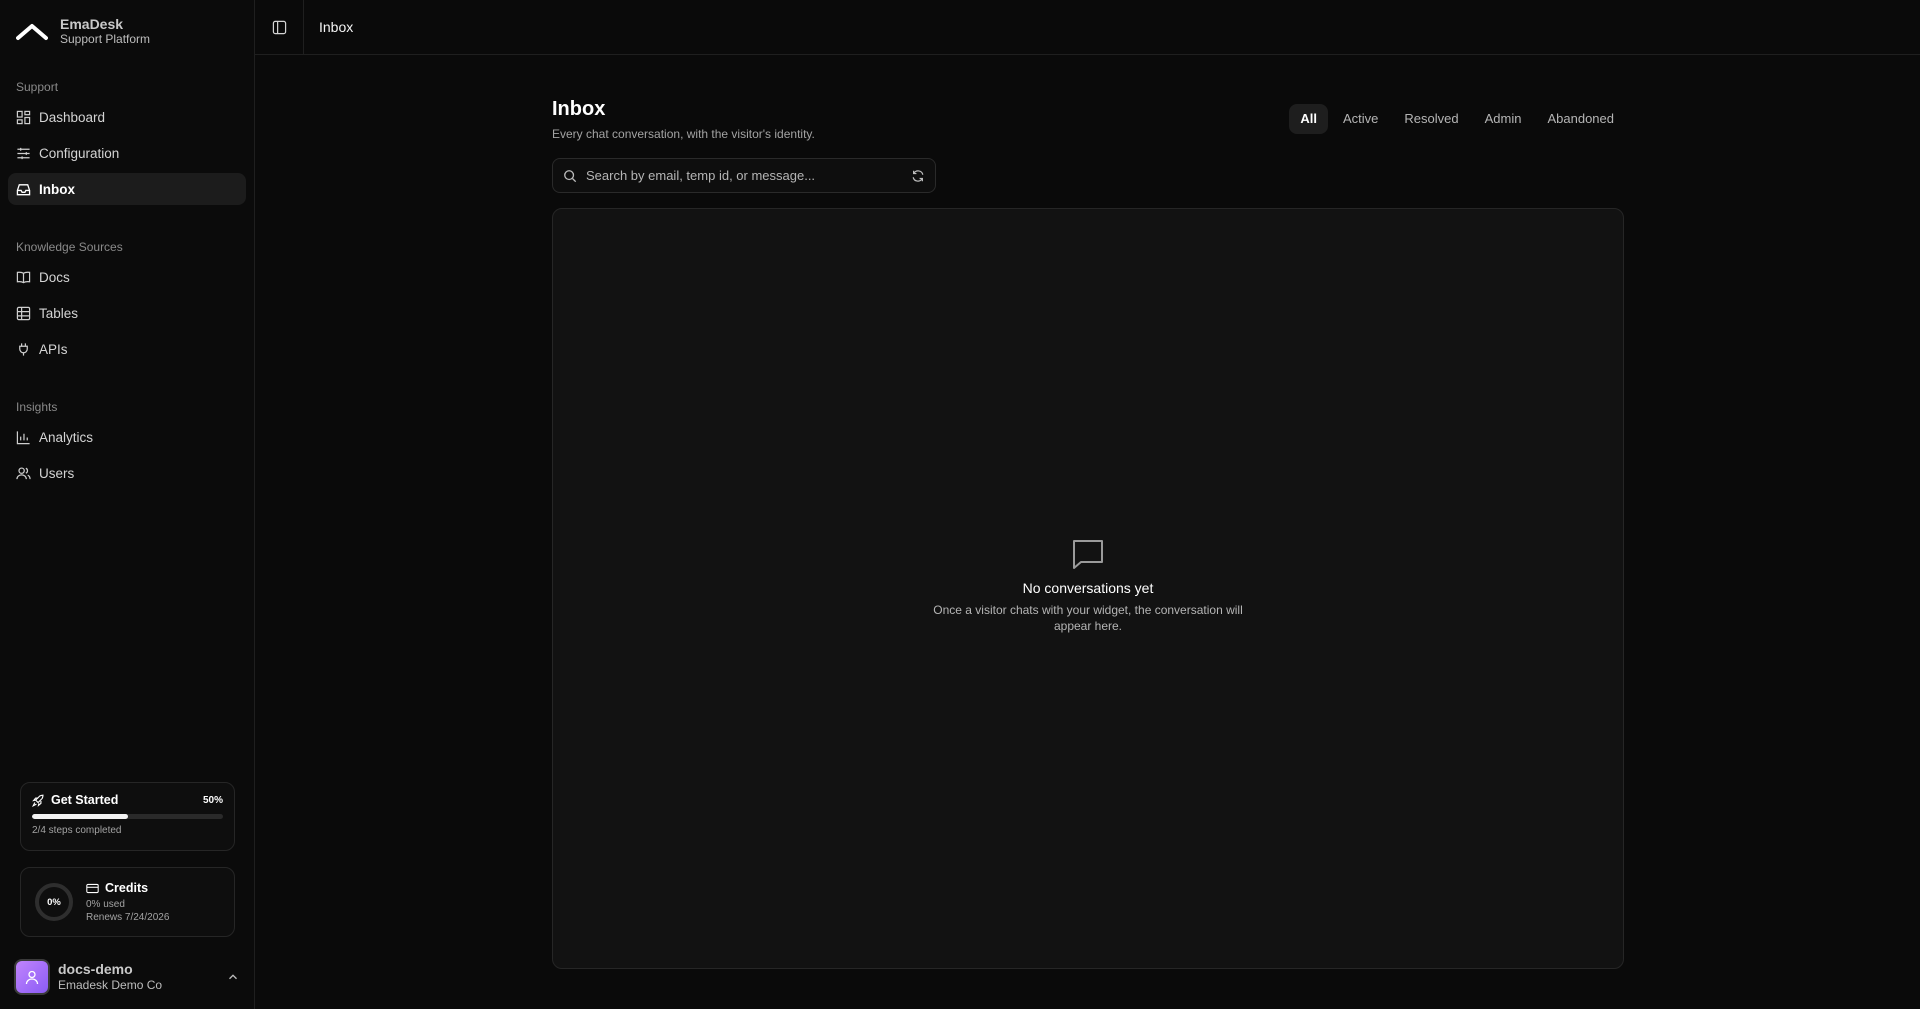 Image resolution: width=1920 pixels, height=1009 pixels. Describe the element at coordinates (110, 985) in the screenshot. I see `user-org: Emadesk Demo Co` at that location.